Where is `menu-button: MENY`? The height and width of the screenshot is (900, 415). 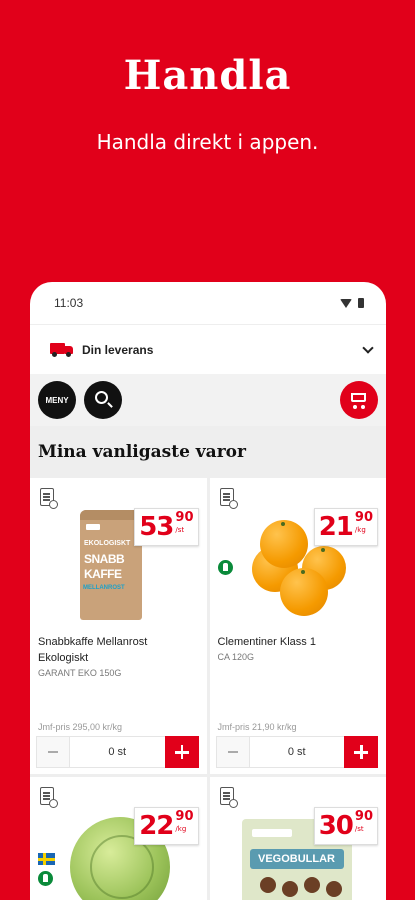
menu-button: MENY is located at coordinates (57, 400).